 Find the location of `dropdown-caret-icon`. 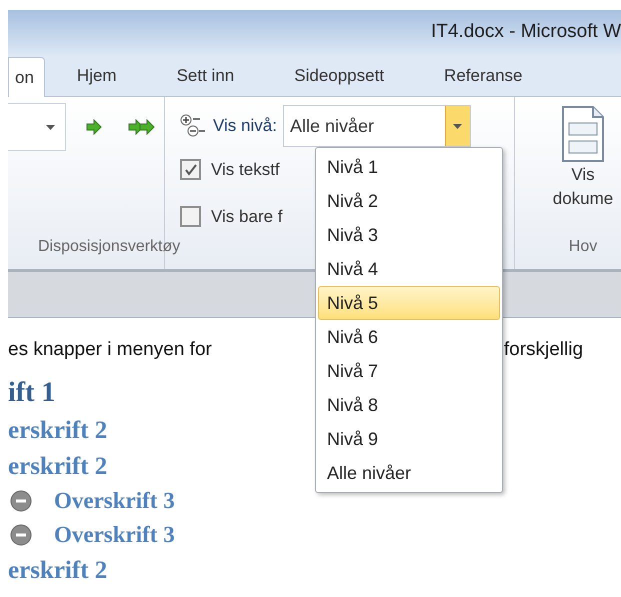

dropdown-caret-icon is located at coordinates (457, 126).